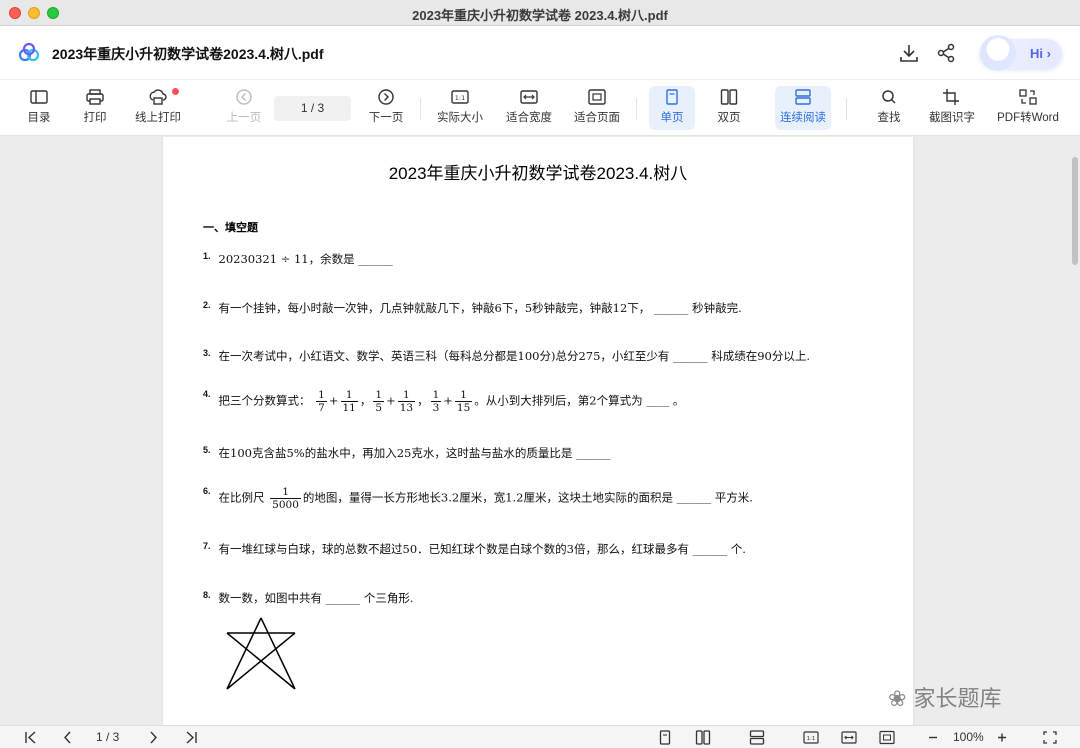 The height and width of the screenshot is (748, 1080). I want to click on next-page-label: 下一页, so click(386, 118).